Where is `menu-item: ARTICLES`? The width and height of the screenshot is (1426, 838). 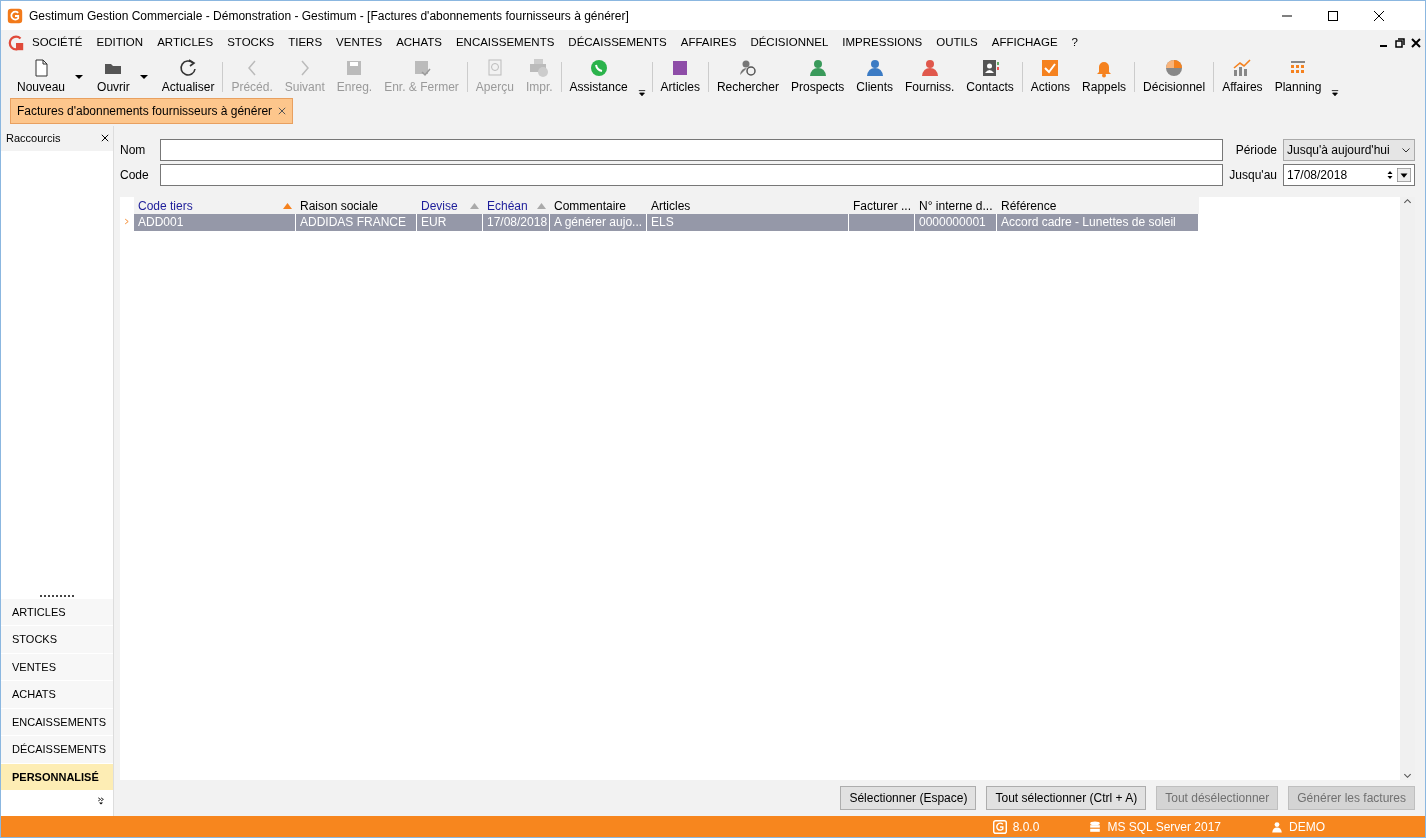 menu-item: ARTICLES is located at coordinates (185, 43).